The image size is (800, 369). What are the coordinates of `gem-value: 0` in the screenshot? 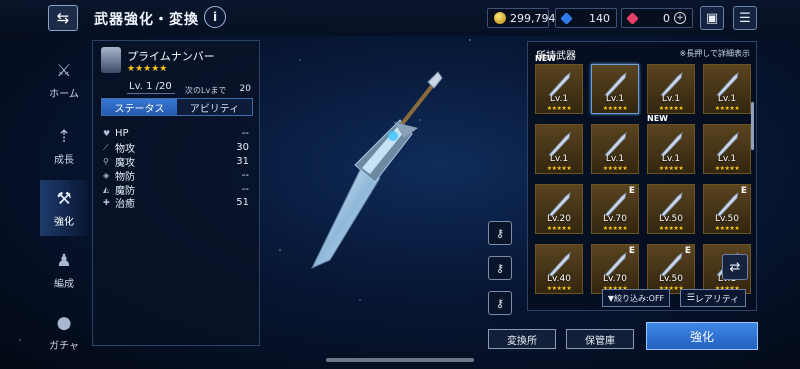 It's located at (666, 18).